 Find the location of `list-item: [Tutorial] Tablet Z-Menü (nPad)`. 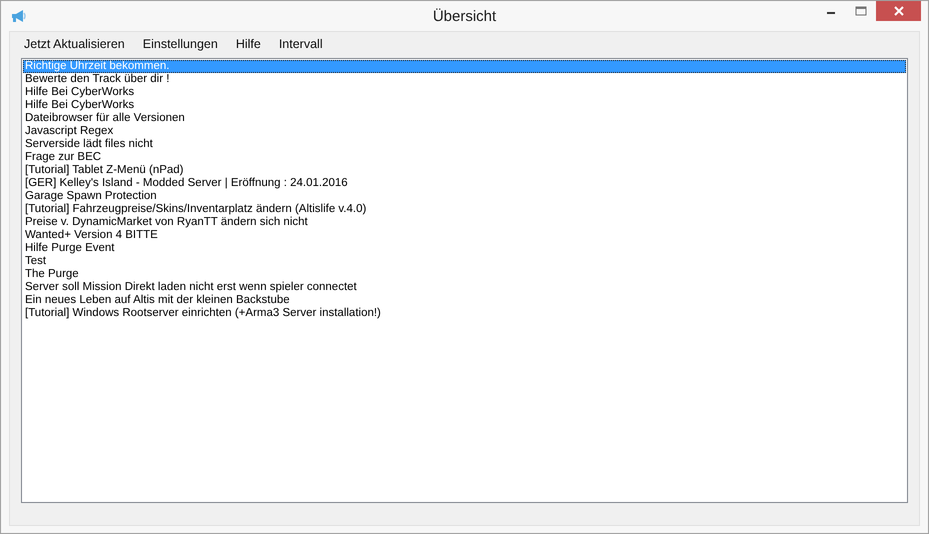

list-item: [Tutorial] Tablet Z-Menü (nPad) is located at coordinates (464, 170).